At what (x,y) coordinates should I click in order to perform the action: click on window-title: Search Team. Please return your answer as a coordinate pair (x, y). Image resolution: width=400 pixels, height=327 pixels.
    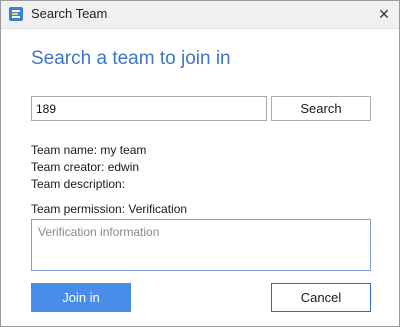
    Looking at the image, I should click on (69, 13).